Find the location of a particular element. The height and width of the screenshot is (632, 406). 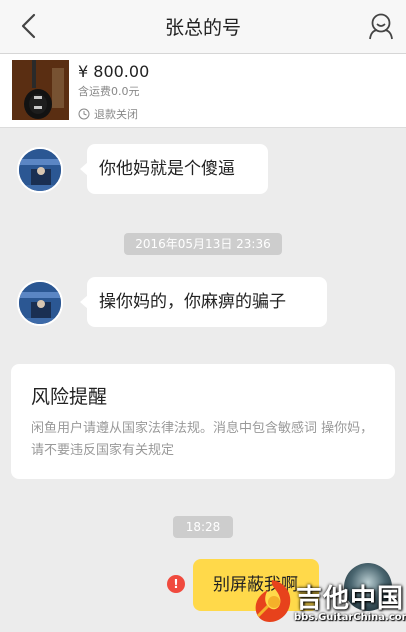

timestamp: 2016年05月13日 23:36 is located at coordinates (203, 244).